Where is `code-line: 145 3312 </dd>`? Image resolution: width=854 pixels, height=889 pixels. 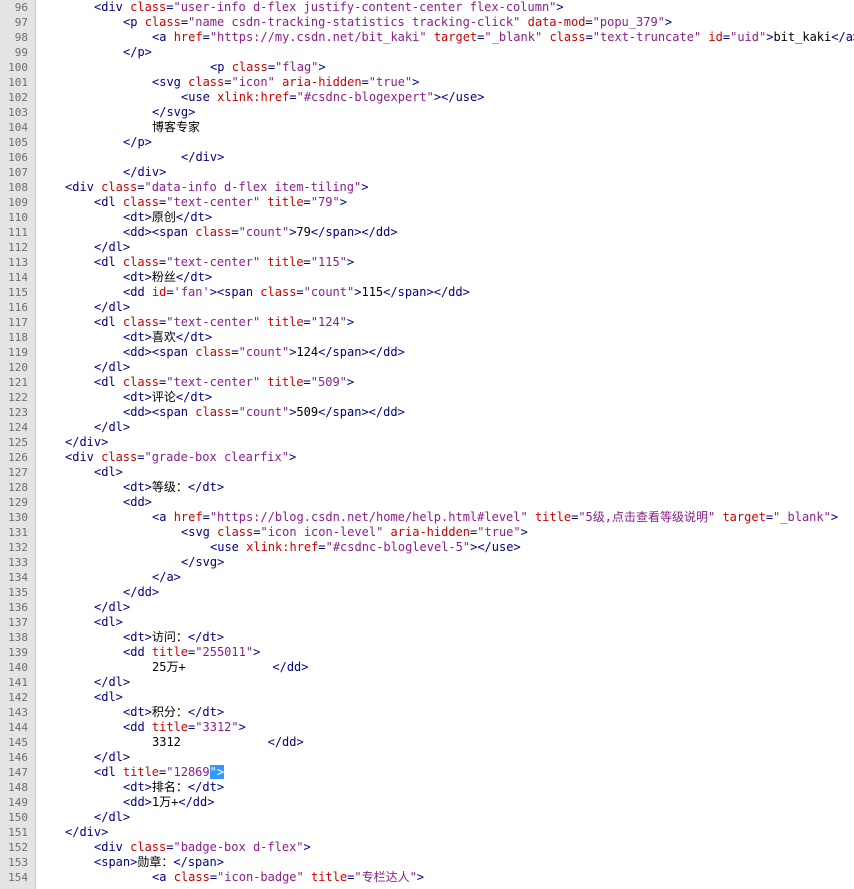 code-line: 145 3312 </dd> is located at coordinates (427, 742).